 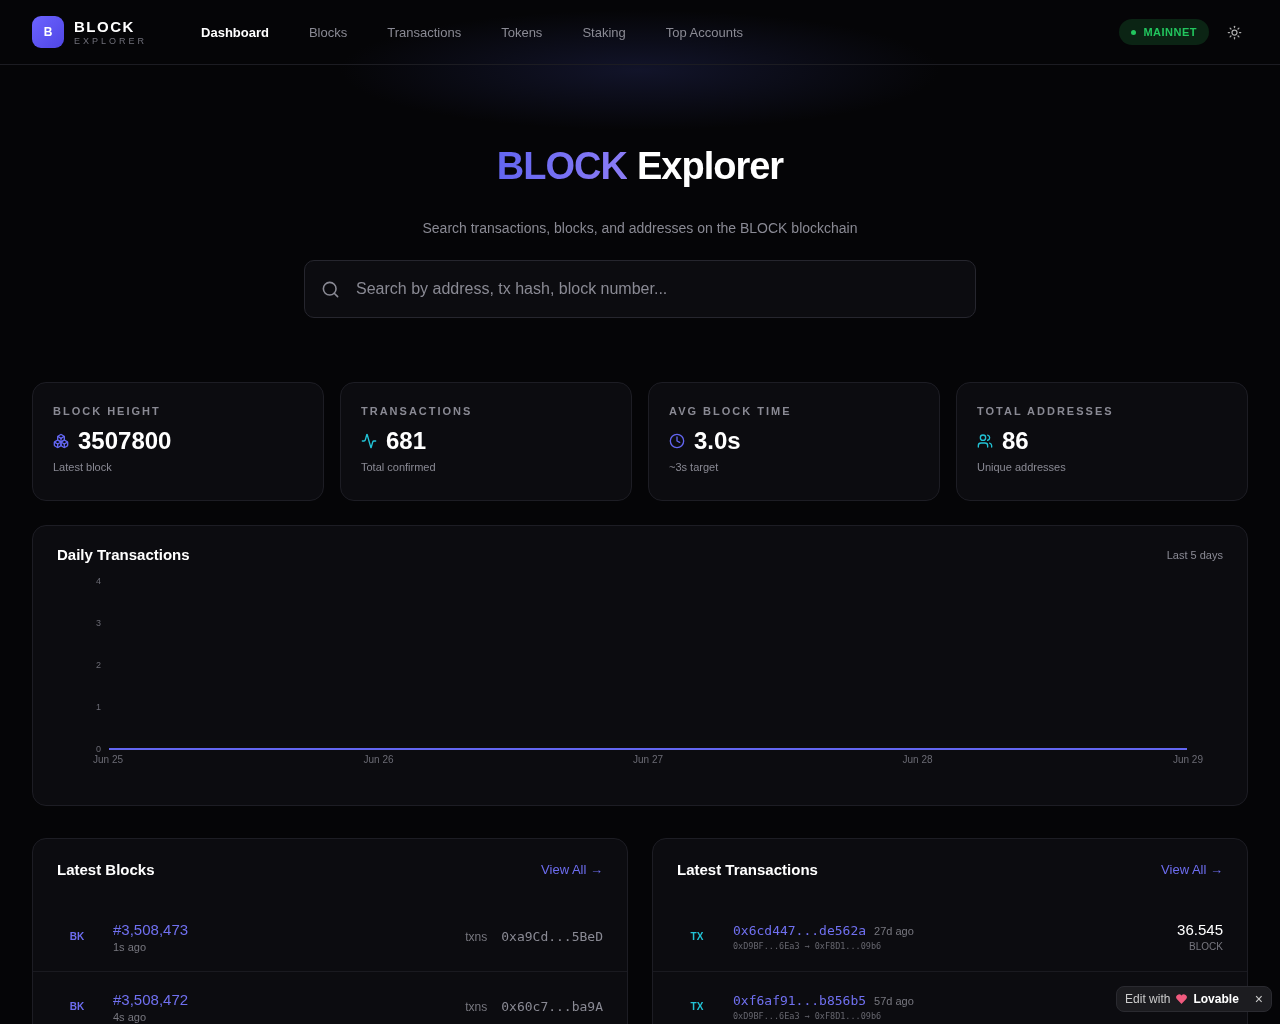 What do you see at coordinates (48, 32) in the screenshot?
I see `logo-icon: B` at bounding box center [48, 32].